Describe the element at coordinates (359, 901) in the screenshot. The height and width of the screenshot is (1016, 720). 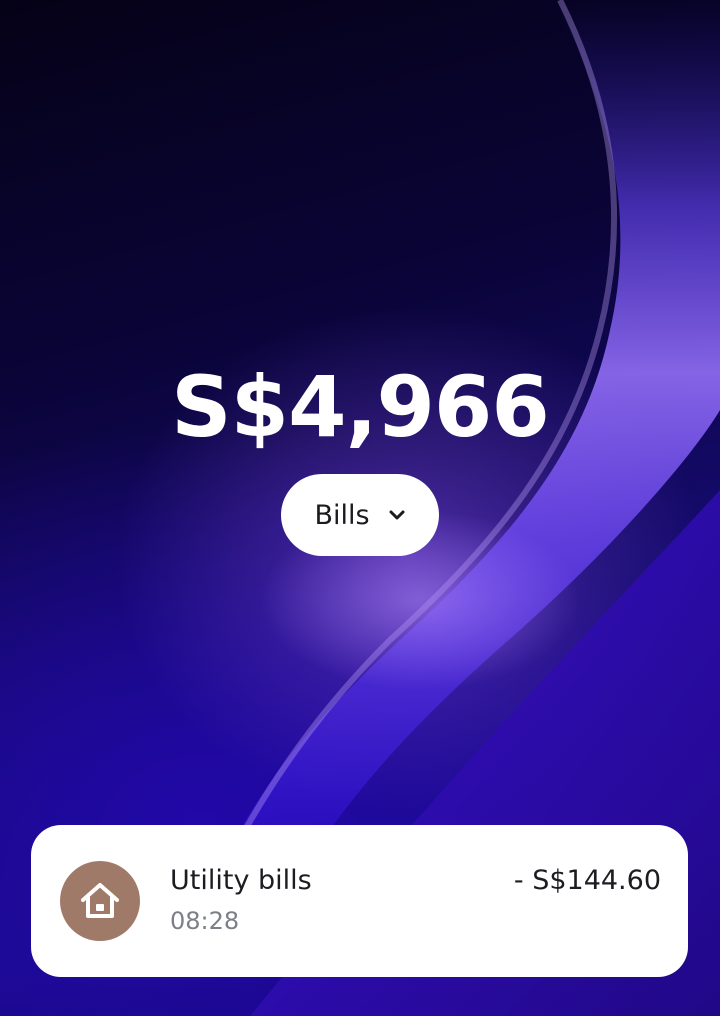
I see `transaction-card: Utility bills 08:28 - S$144.60` at that location.